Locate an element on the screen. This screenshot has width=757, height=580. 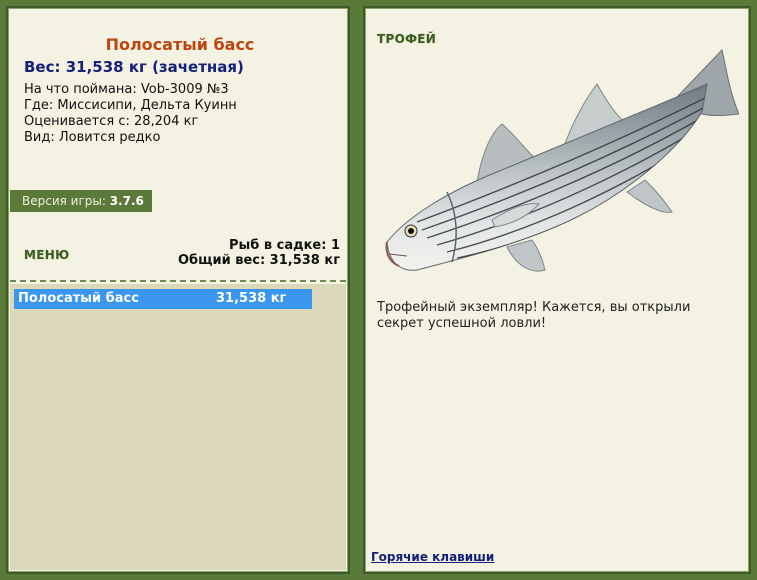
section-divider is located at coordinates (178, 281).